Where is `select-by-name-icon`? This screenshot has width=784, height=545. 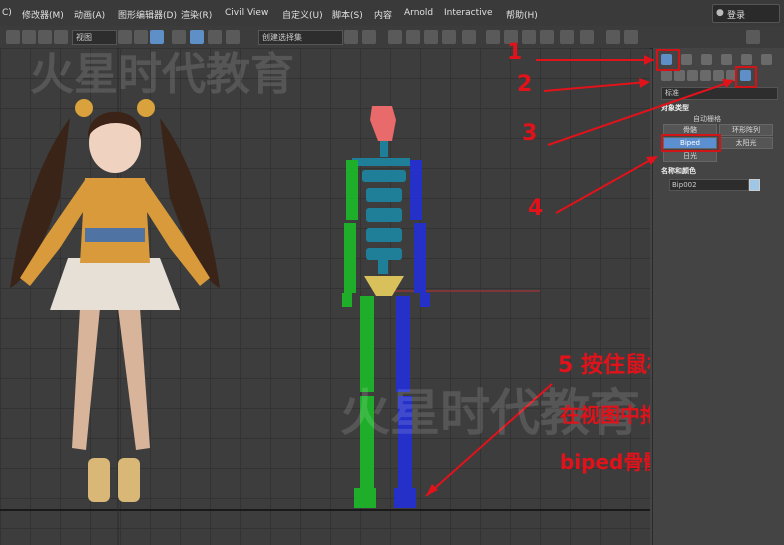 select-by-name-icon is located at coordinates (157, 37).